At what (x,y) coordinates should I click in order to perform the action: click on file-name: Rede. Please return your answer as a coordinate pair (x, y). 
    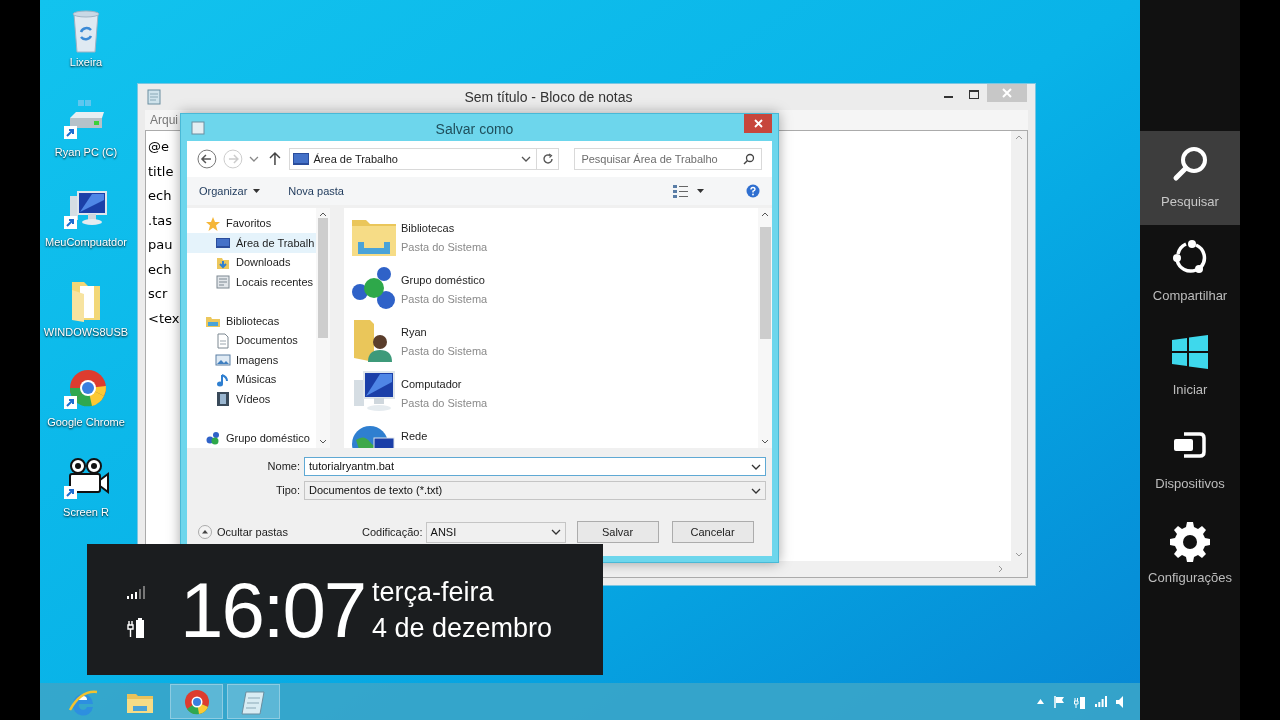
    Looking at the image, I should click on (414, 436).